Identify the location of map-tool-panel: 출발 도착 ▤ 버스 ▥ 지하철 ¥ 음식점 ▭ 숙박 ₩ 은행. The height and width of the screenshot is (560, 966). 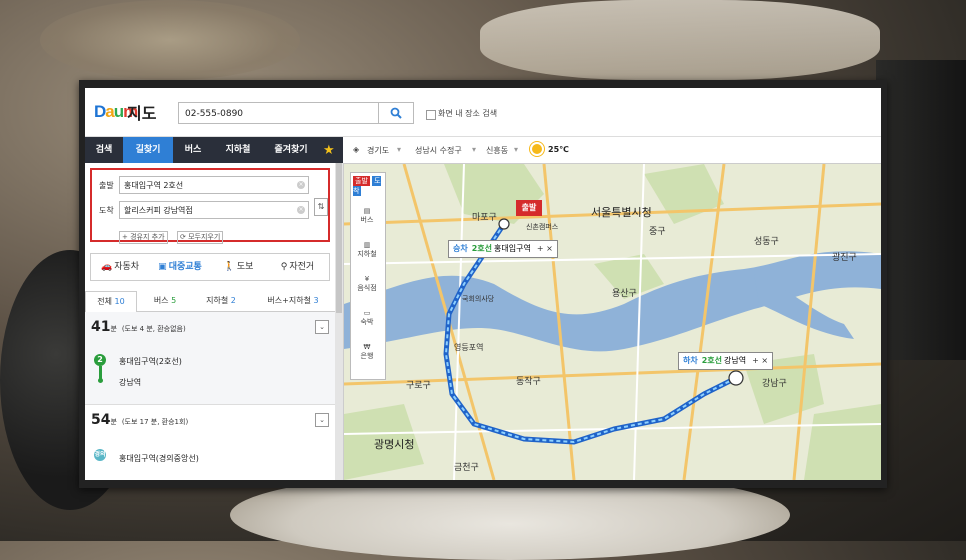
(368, 276).